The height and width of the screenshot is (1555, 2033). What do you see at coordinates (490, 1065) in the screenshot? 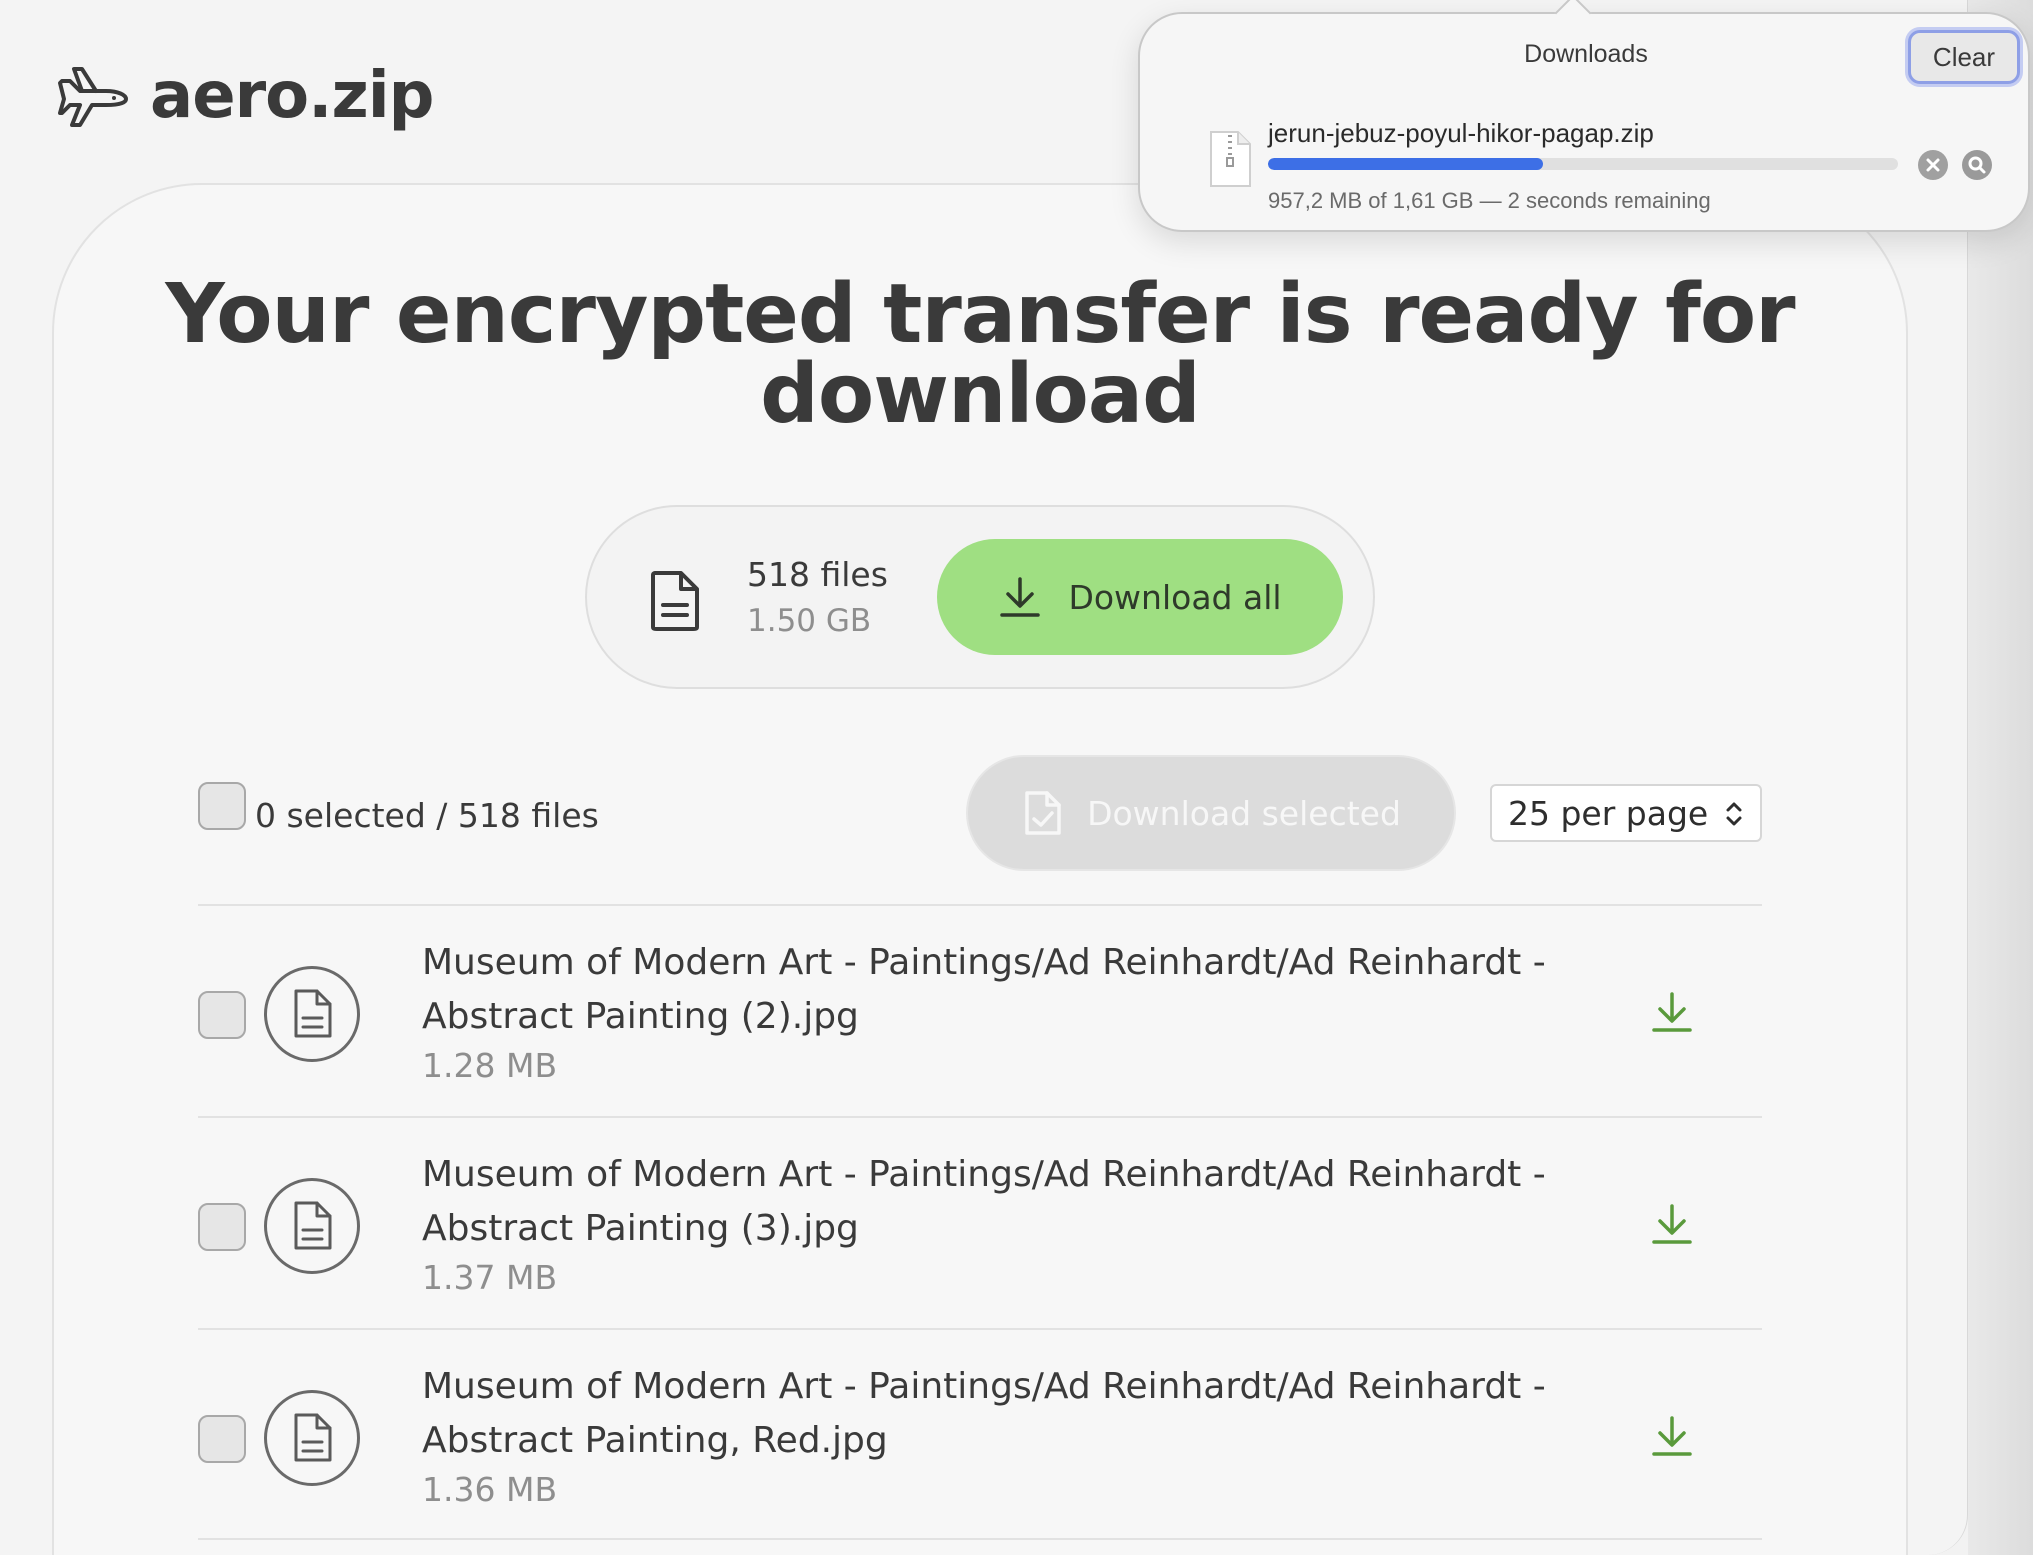
I see `file-size: 1.28 MB` at bounding box center [490, 1065].